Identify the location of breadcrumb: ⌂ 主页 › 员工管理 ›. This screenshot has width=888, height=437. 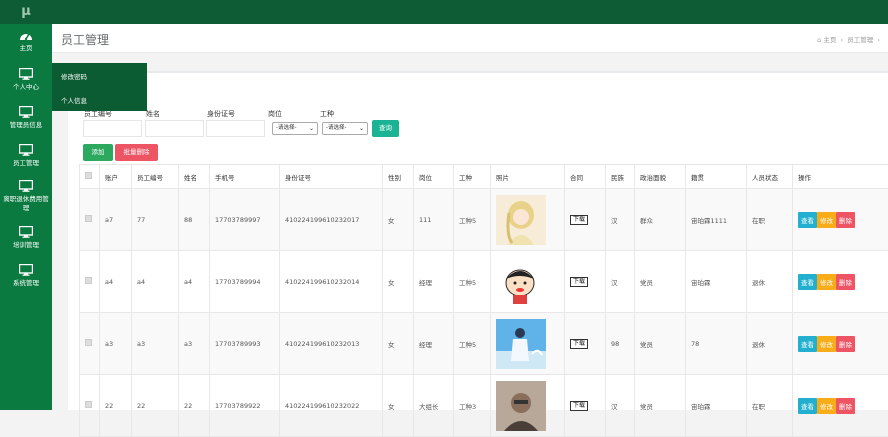
(848, 39).